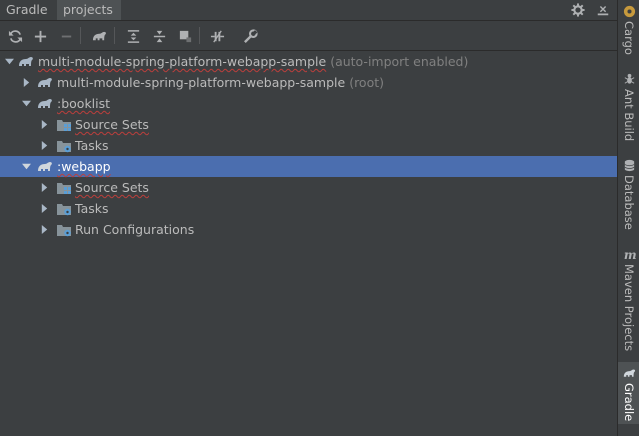 Image resolution: width=639 pixels, height=436 pixels. What do you see at coordinates (308, 103) in the screenshot?
I see `tree-row-booklist: :booklist` at bounding box center [308, 103].